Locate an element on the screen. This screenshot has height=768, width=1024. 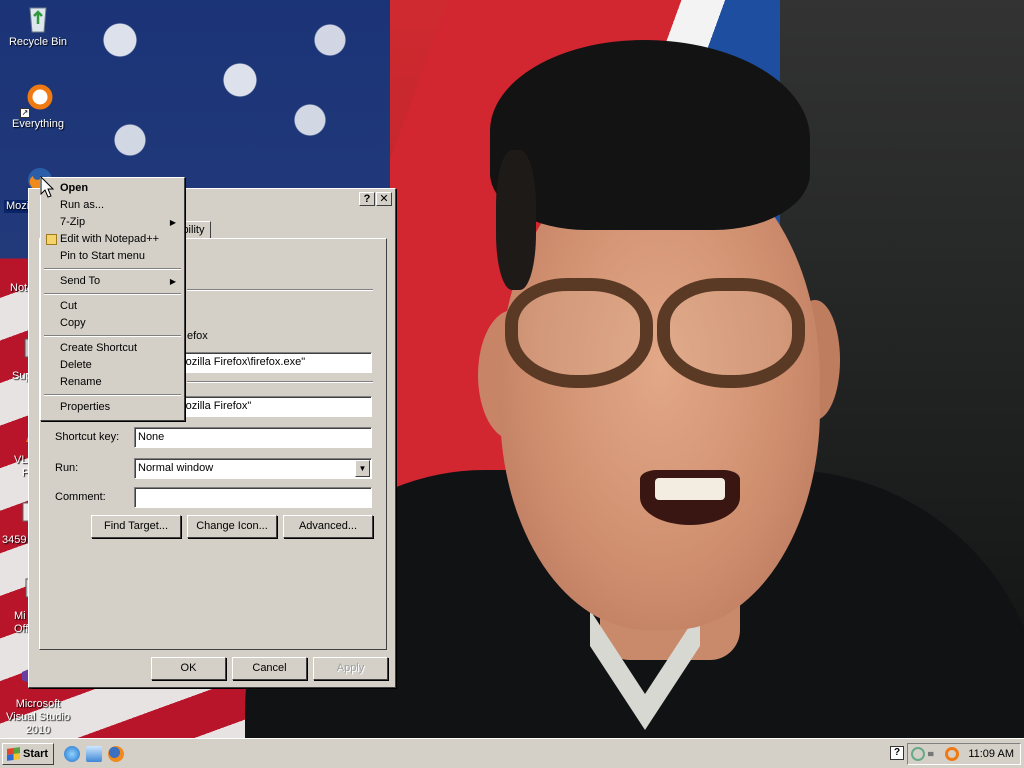
menu-item-create-shortcut: Create Shortcut is located at coordinates (112, 348).